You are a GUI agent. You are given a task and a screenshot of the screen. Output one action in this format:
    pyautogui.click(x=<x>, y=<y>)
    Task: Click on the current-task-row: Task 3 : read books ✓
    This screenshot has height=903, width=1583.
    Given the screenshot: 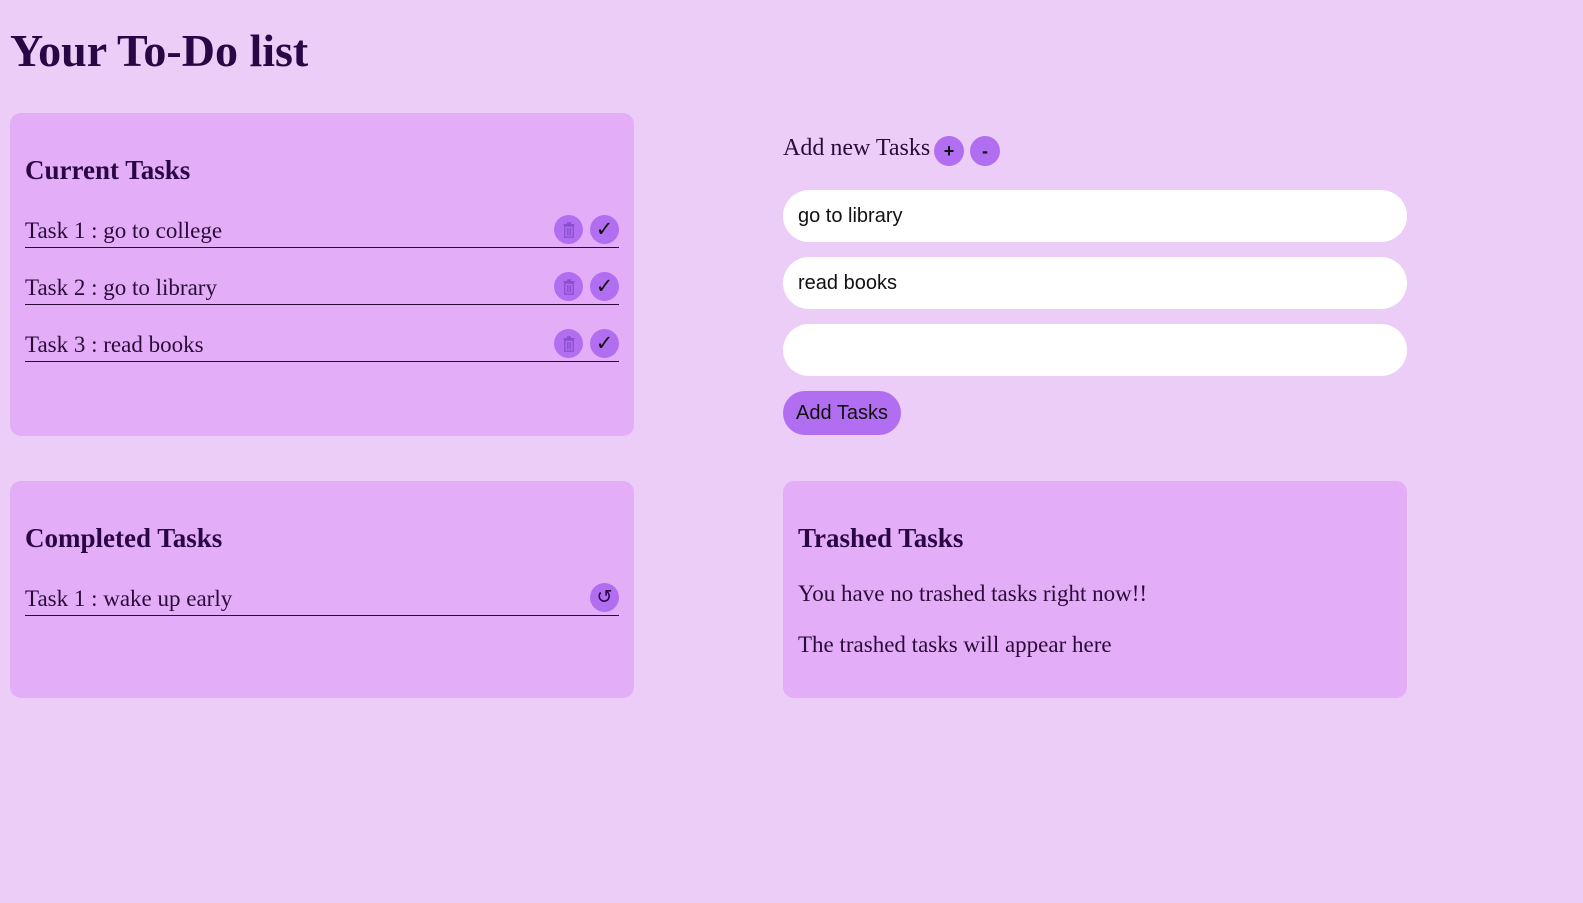 What is the action you would take?
    pyautogui.click(x=322, y=345)
    